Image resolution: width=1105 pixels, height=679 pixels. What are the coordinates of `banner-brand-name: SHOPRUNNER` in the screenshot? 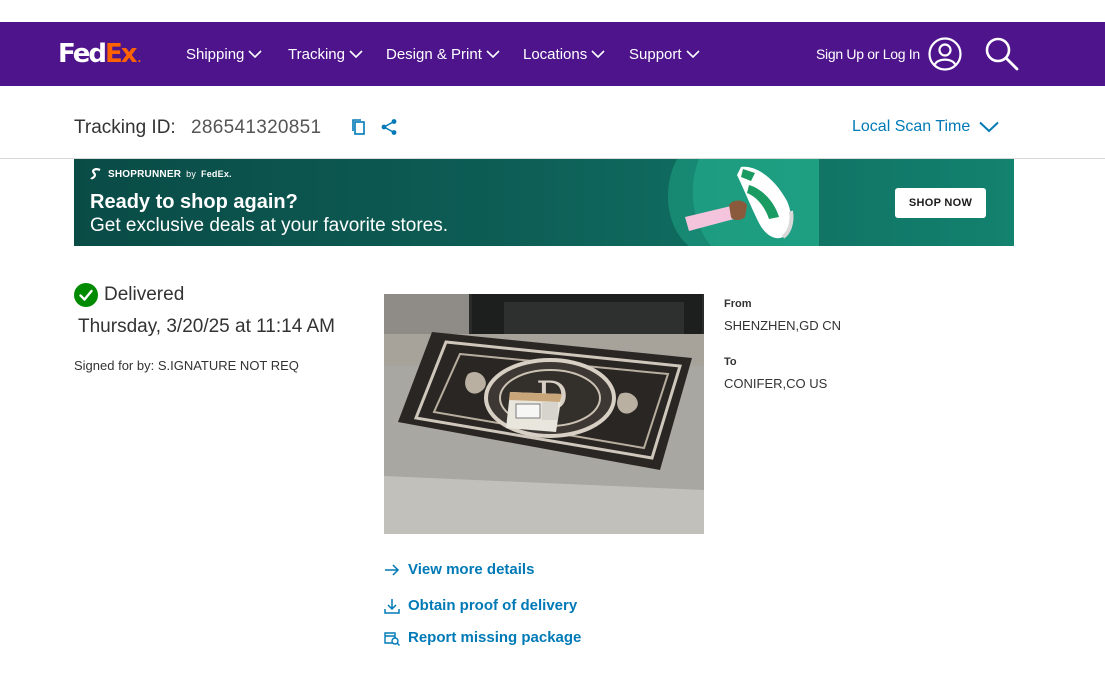 It's located at (145, 174).